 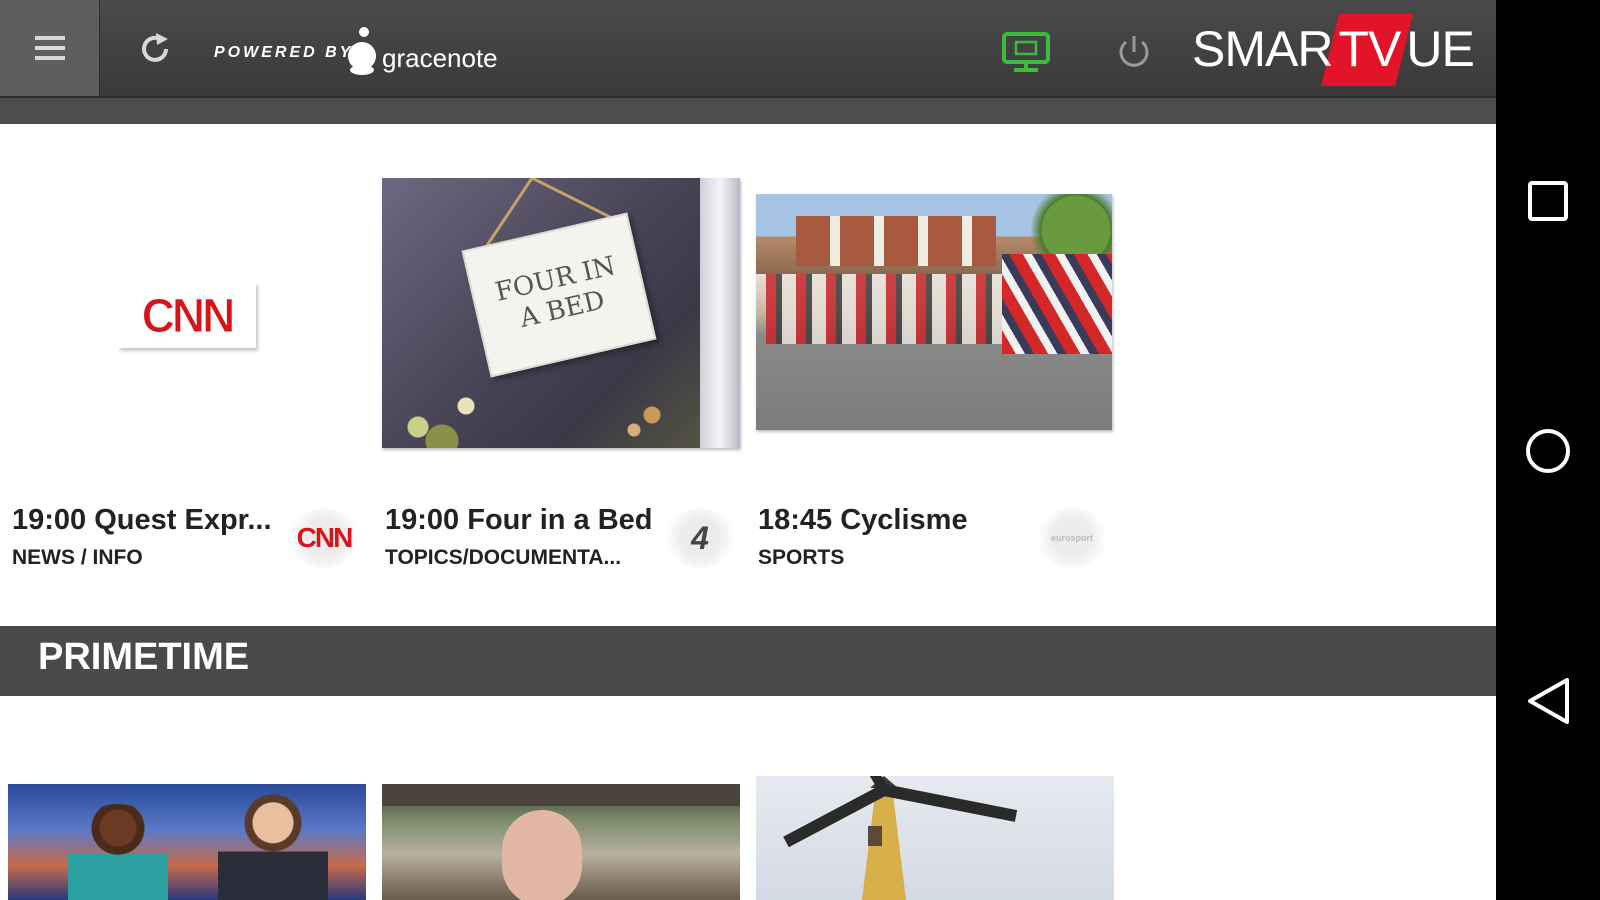 What do you see at coordinates (652, 415) in the screenshot?
I see `flowers-decoration-right` at bounding box center [652, 415].